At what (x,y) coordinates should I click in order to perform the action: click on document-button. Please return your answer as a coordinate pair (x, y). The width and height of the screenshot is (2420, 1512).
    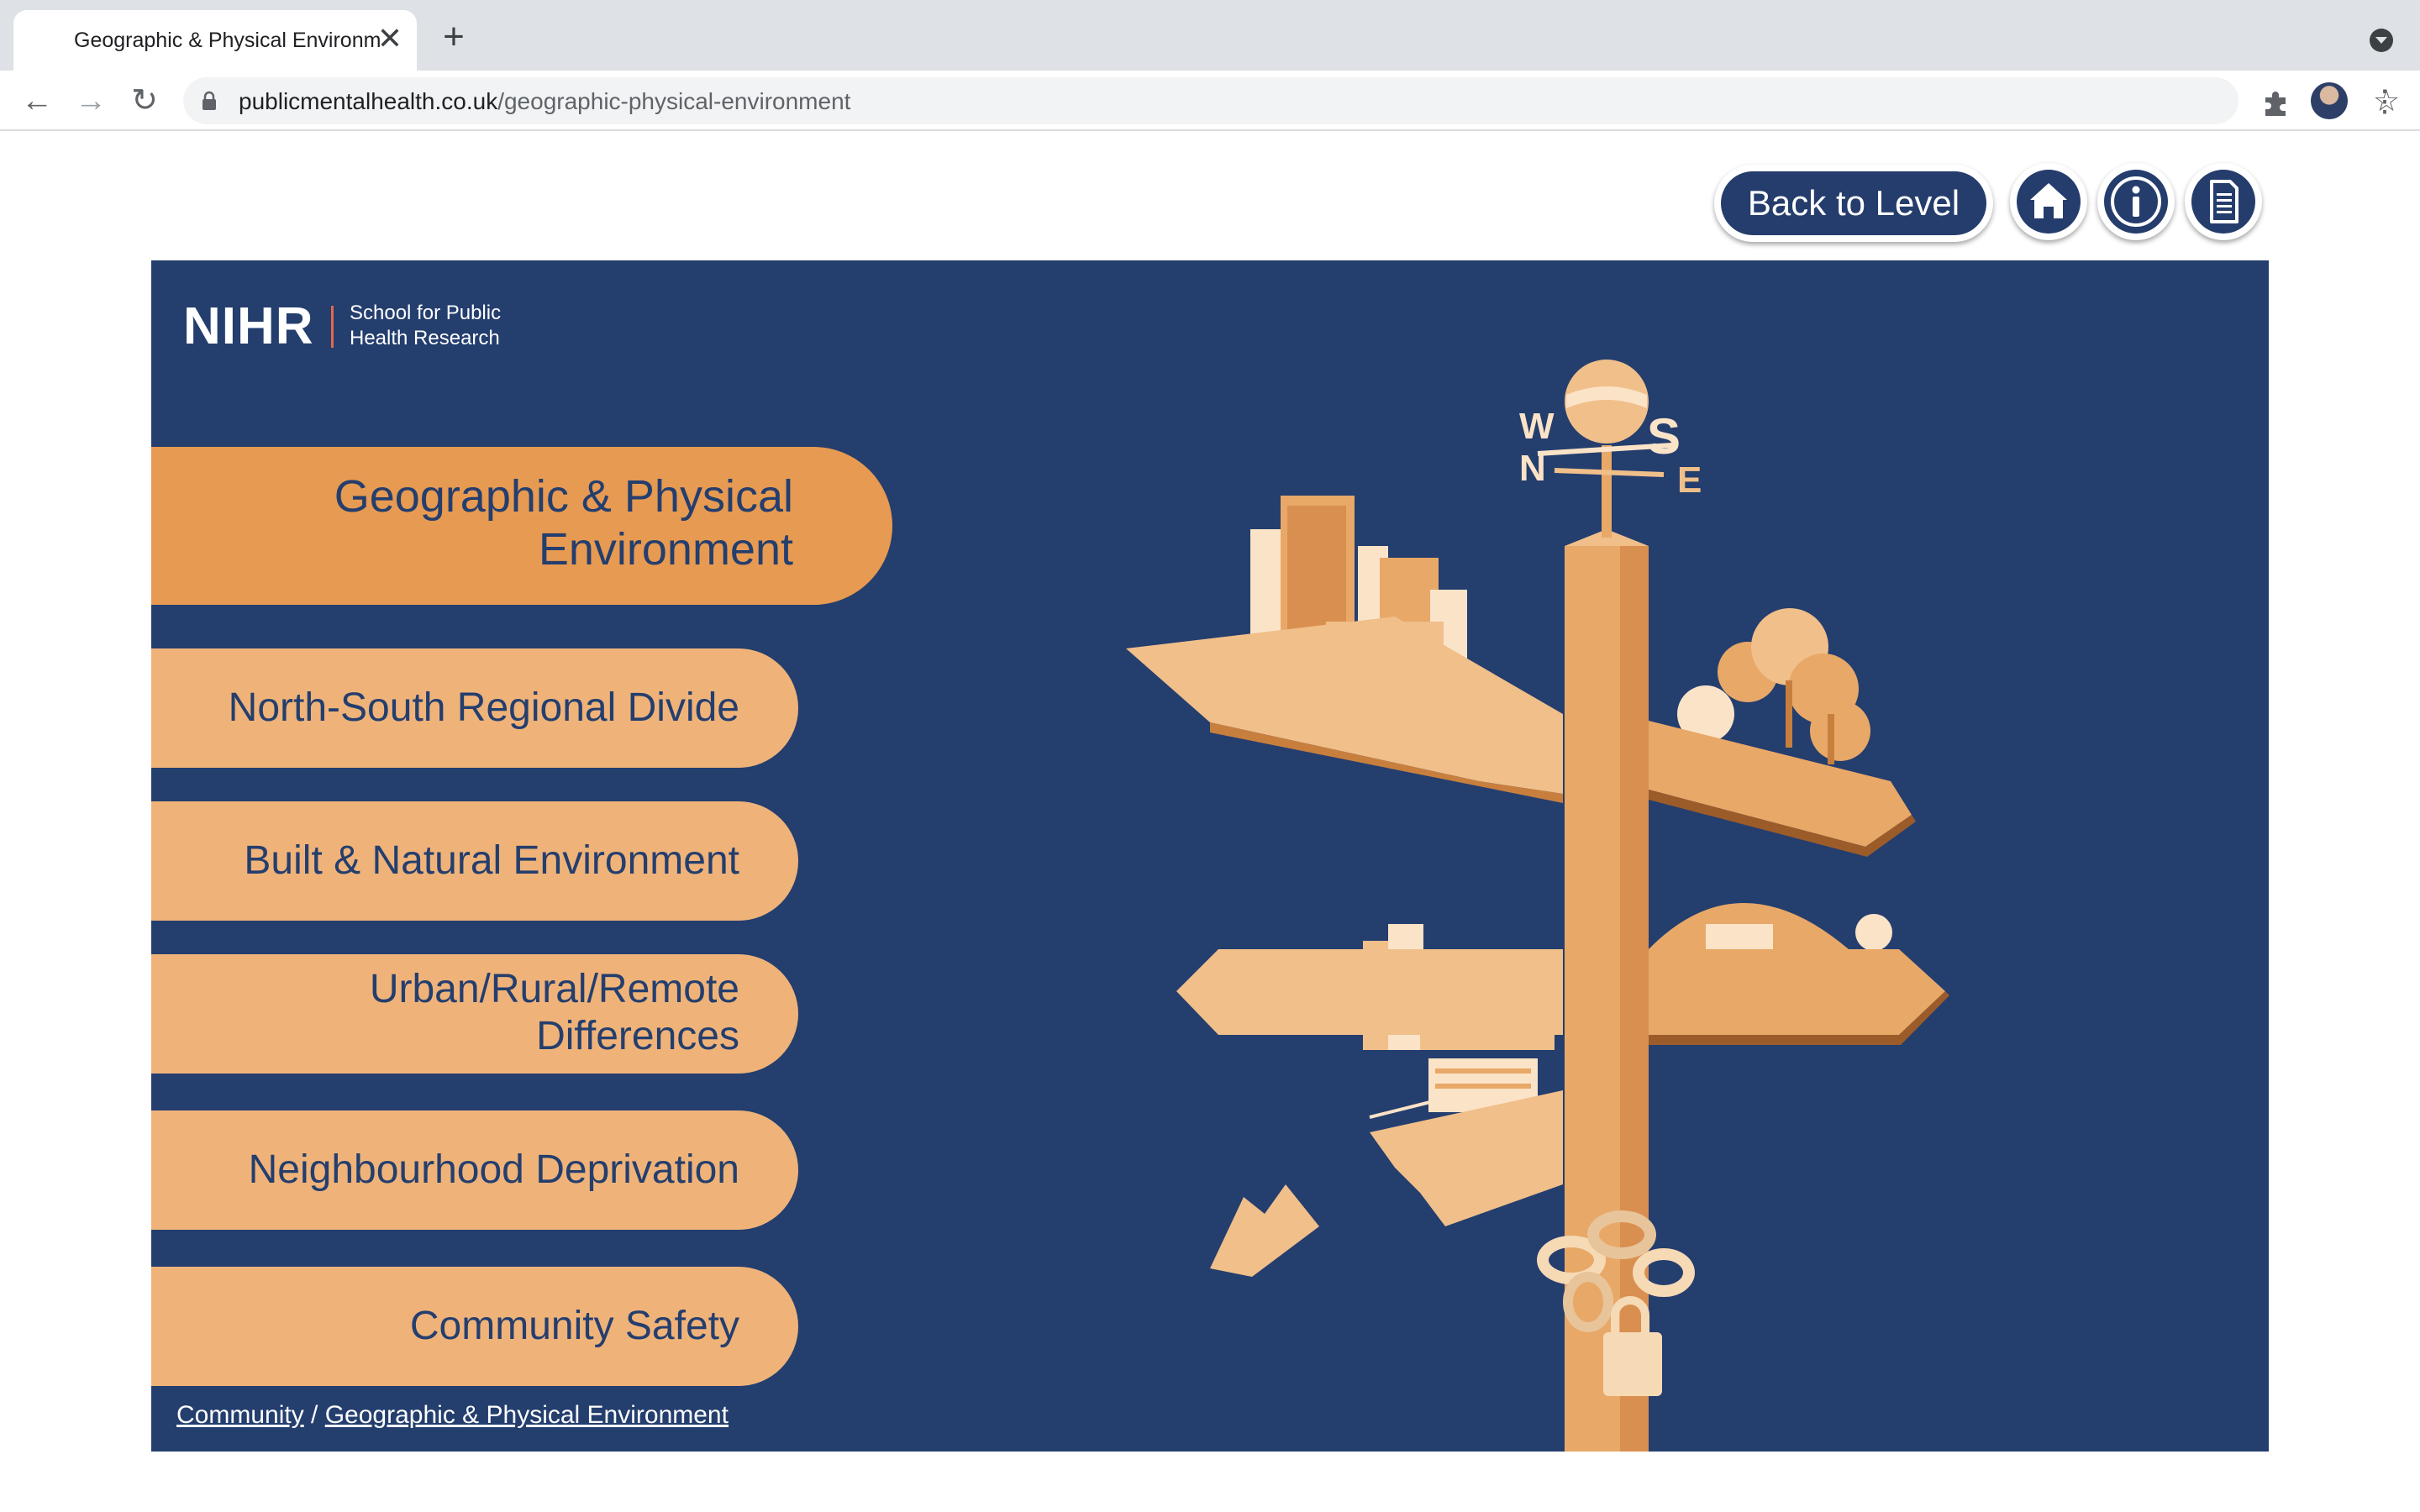
    Looking at the image, I should click on (2223, 201).